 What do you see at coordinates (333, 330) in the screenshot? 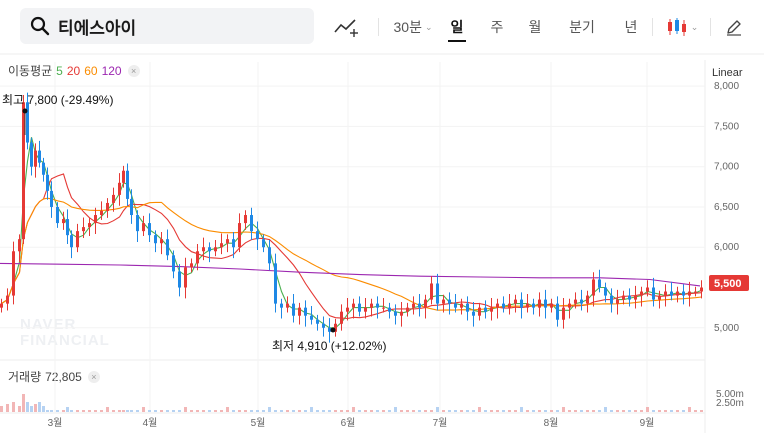
I see `low-marker` at bounding box center [333, 330].